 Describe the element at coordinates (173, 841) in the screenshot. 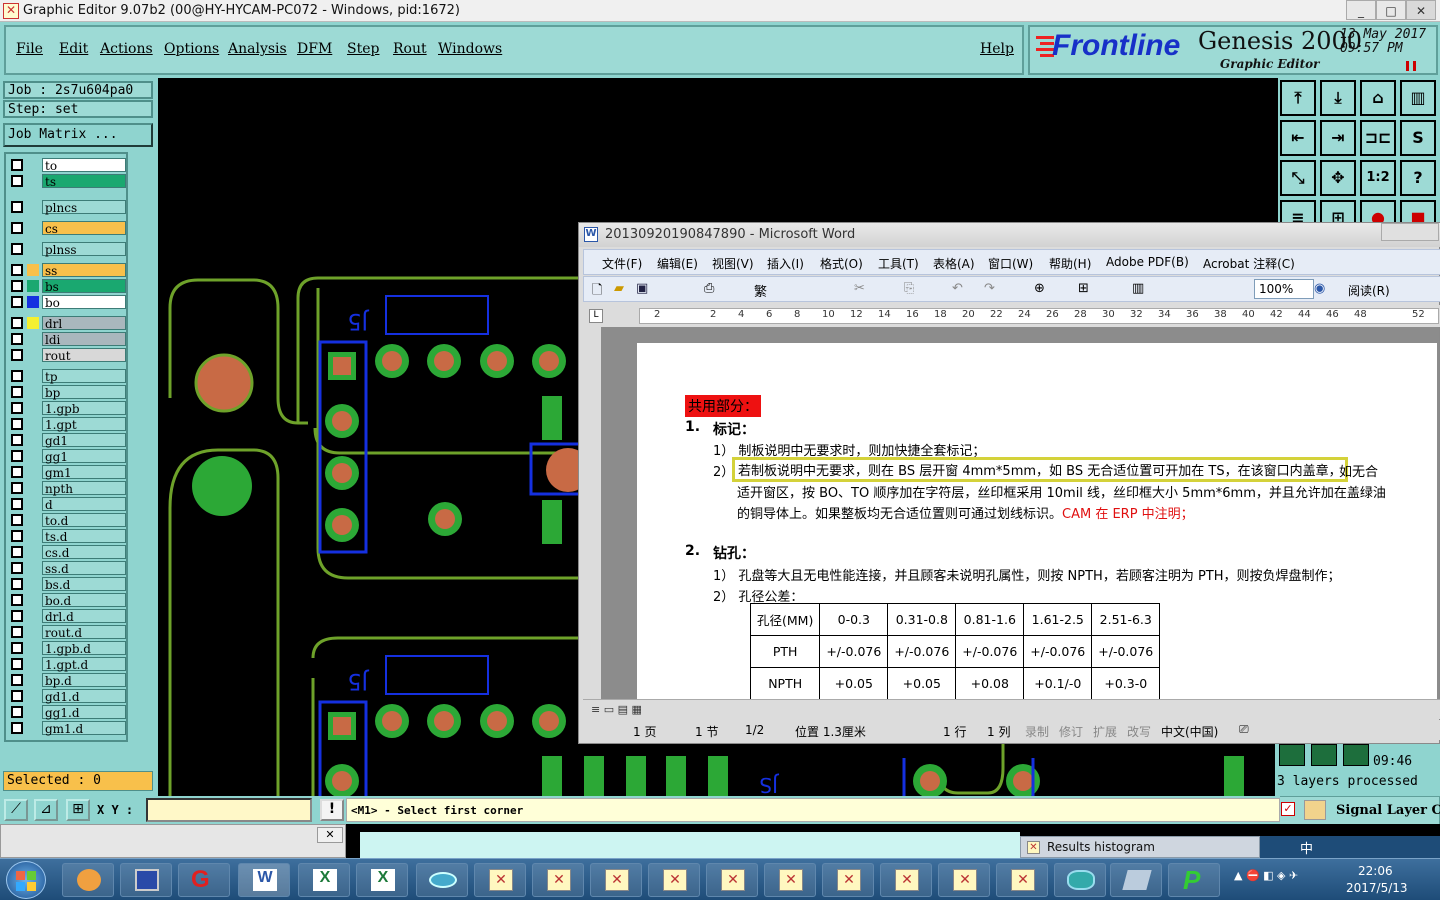

I see `popup-window-stub: ✕` at that location.